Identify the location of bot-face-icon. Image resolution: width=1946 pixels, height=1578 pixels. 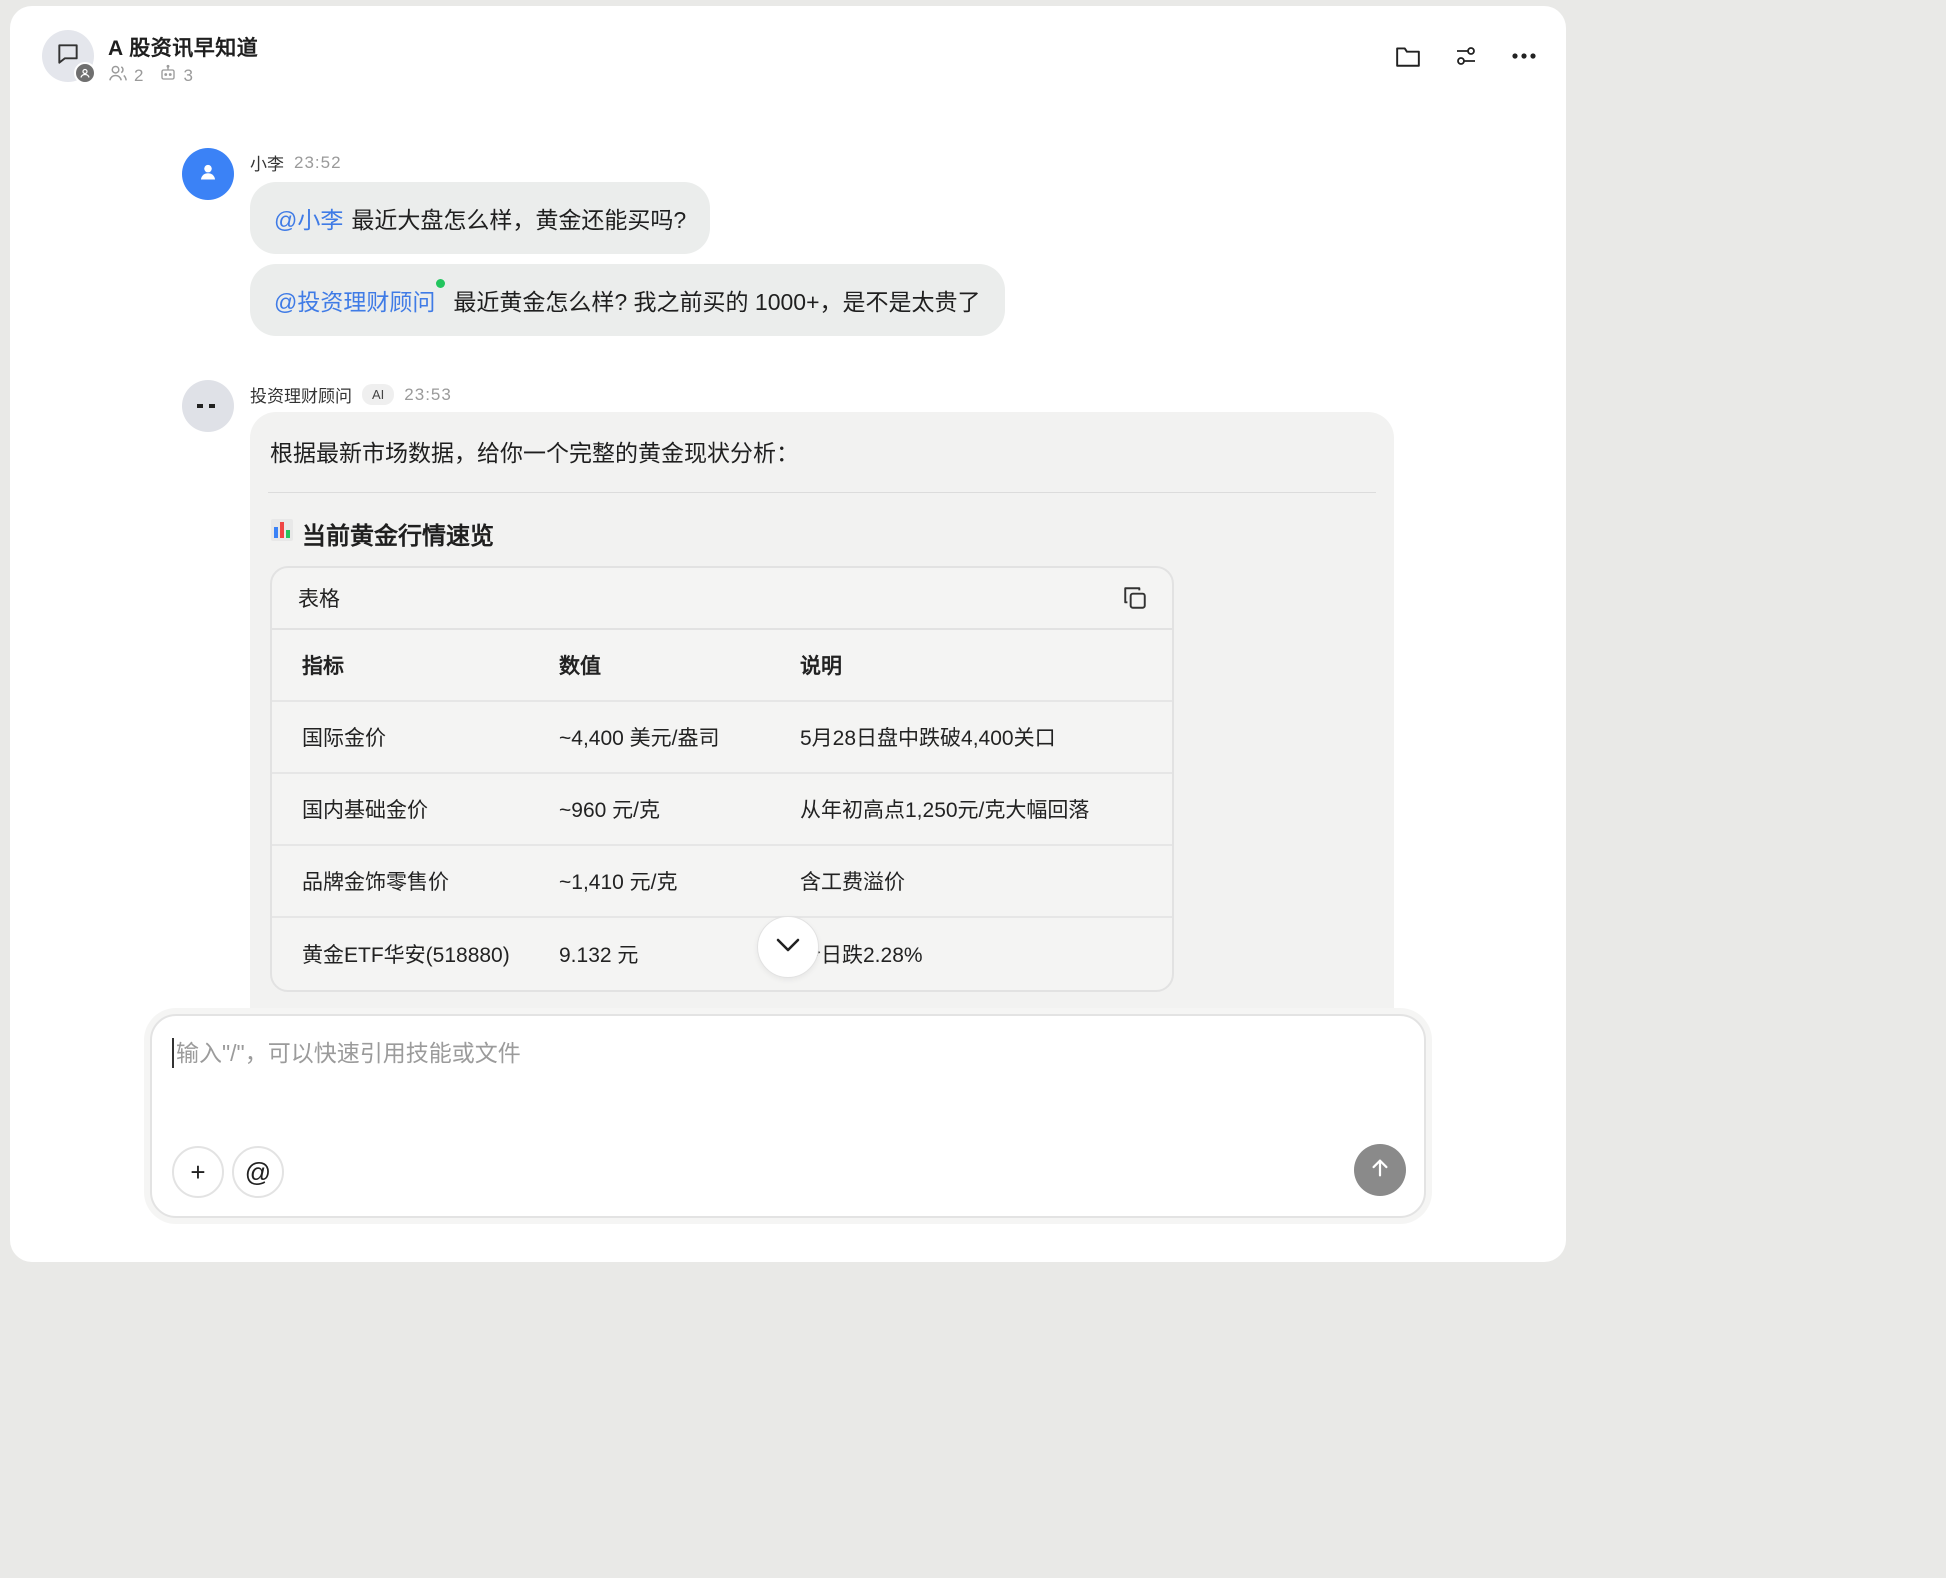
(208, 406).